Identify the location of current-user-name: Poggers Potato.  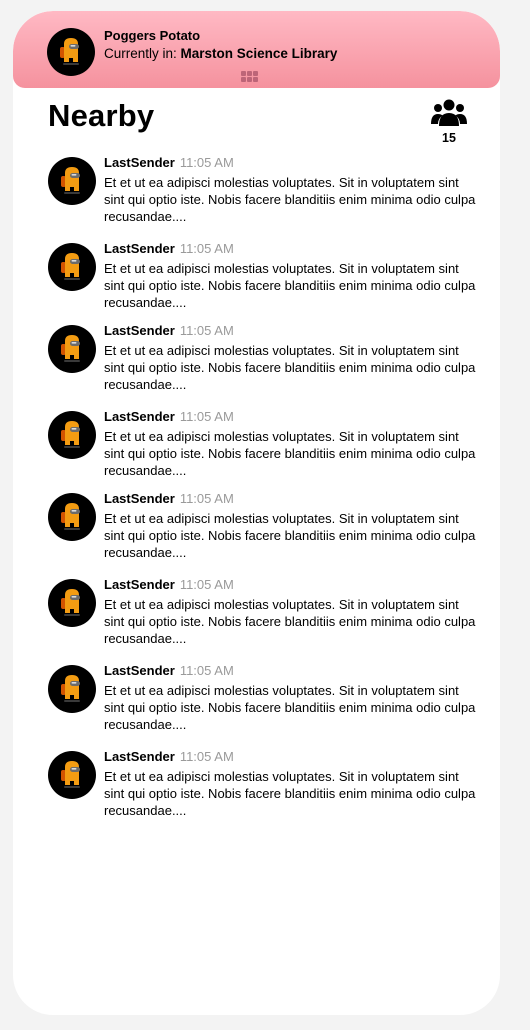
(152, 35).